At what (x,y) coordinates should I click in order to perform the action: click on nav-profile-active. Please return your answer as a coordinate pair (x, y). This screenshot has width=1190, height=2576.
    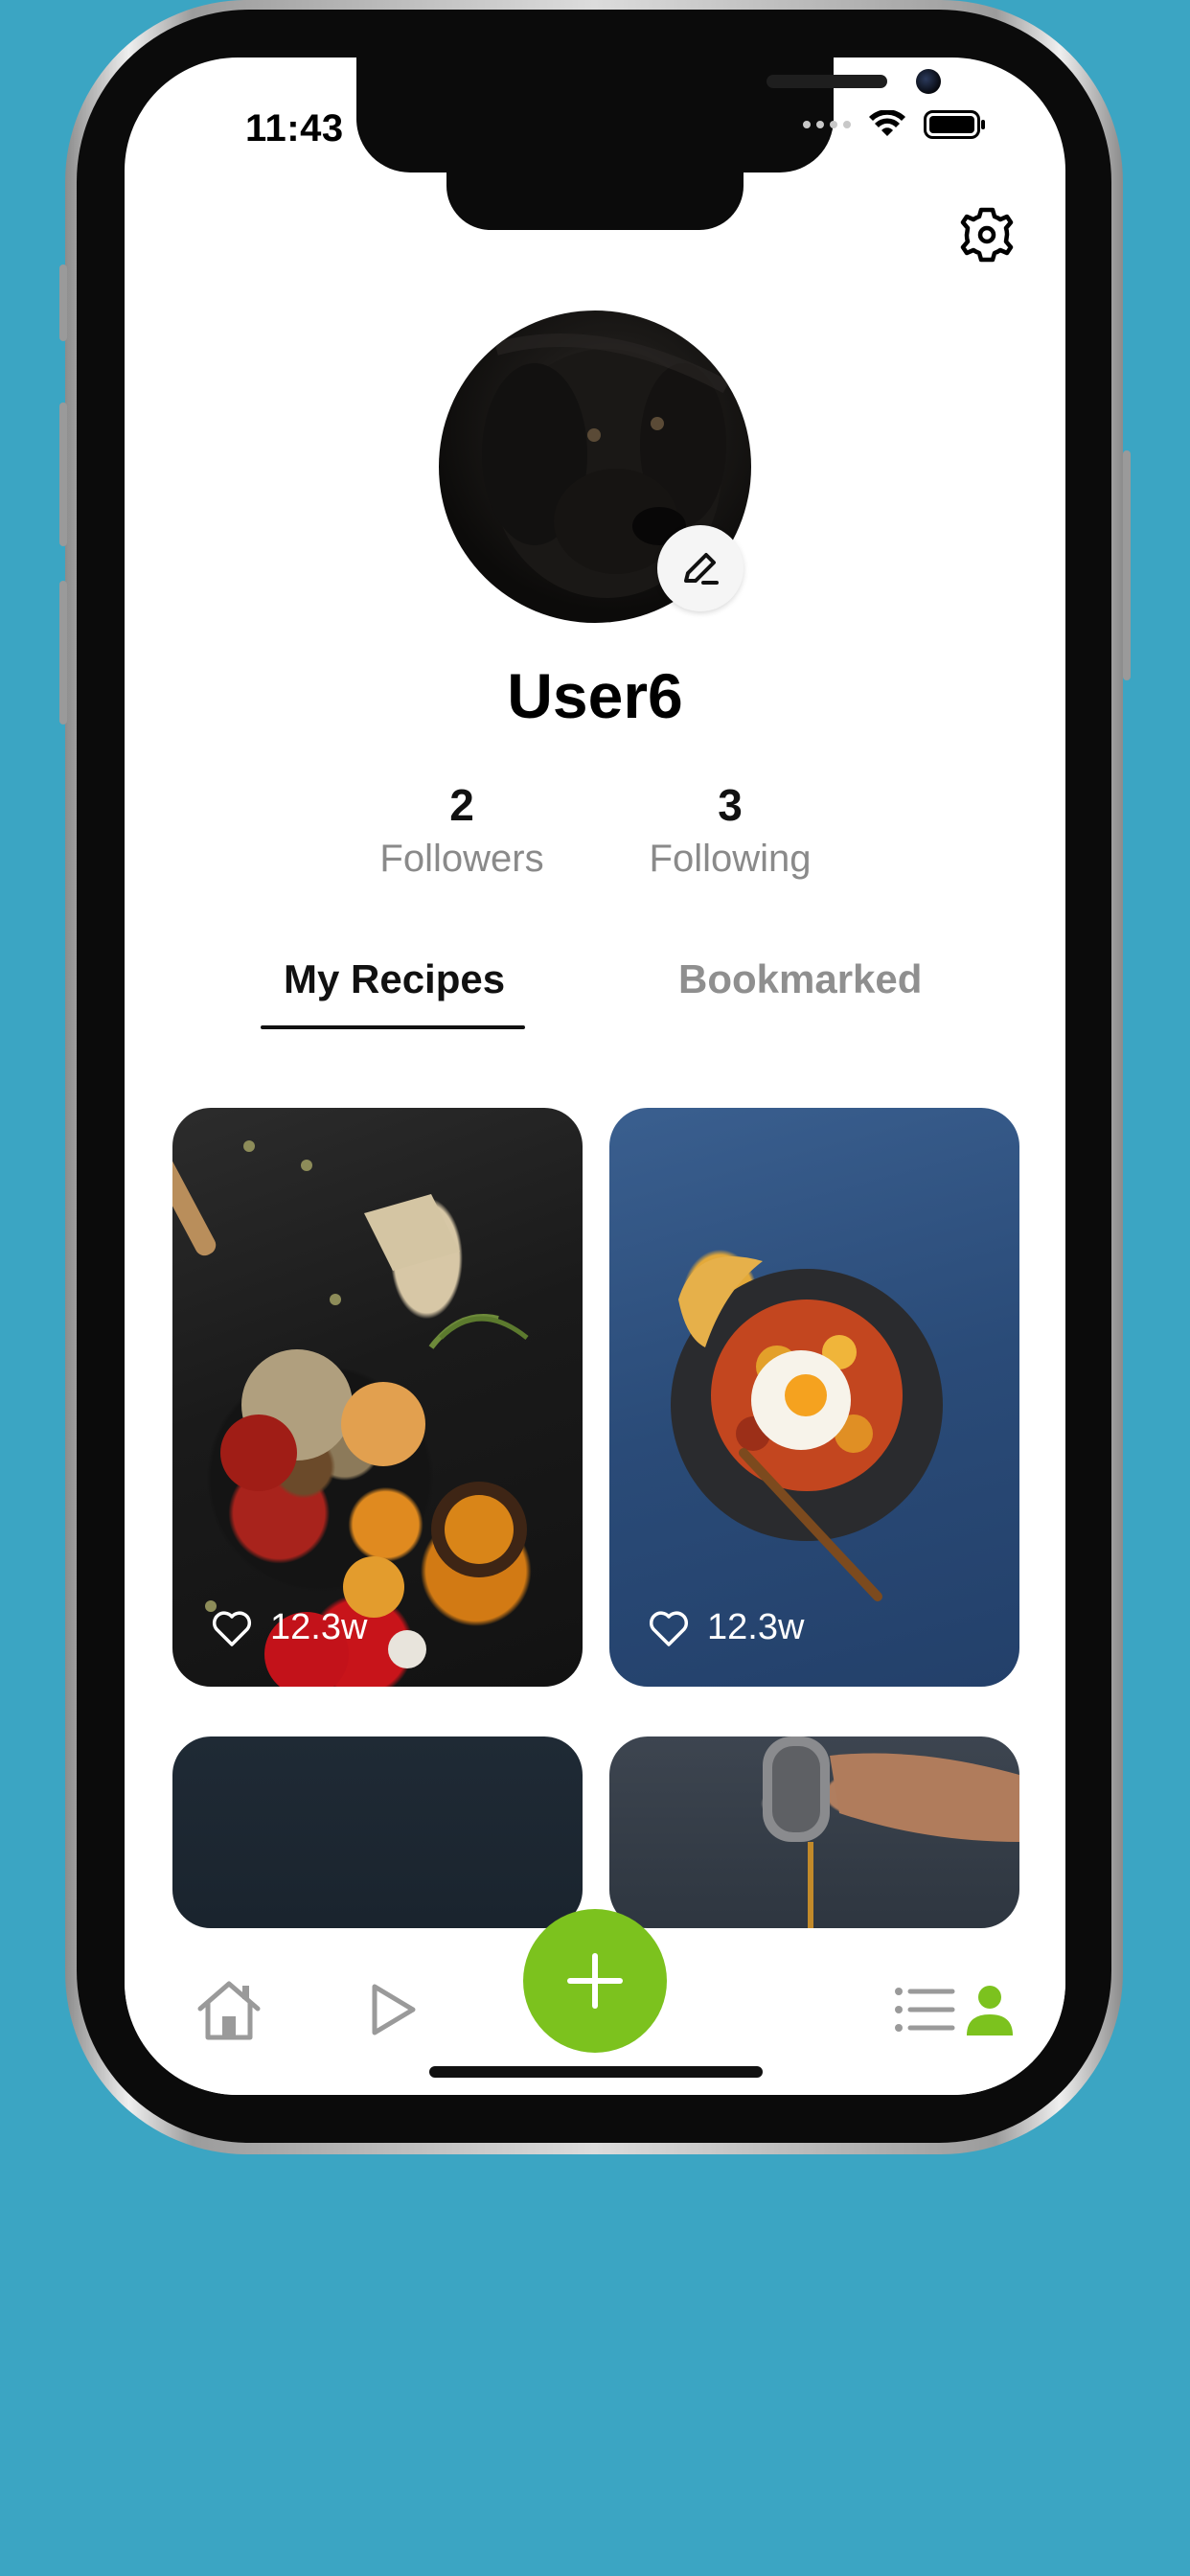
    Looking at the image, I should click on (990, 2009).